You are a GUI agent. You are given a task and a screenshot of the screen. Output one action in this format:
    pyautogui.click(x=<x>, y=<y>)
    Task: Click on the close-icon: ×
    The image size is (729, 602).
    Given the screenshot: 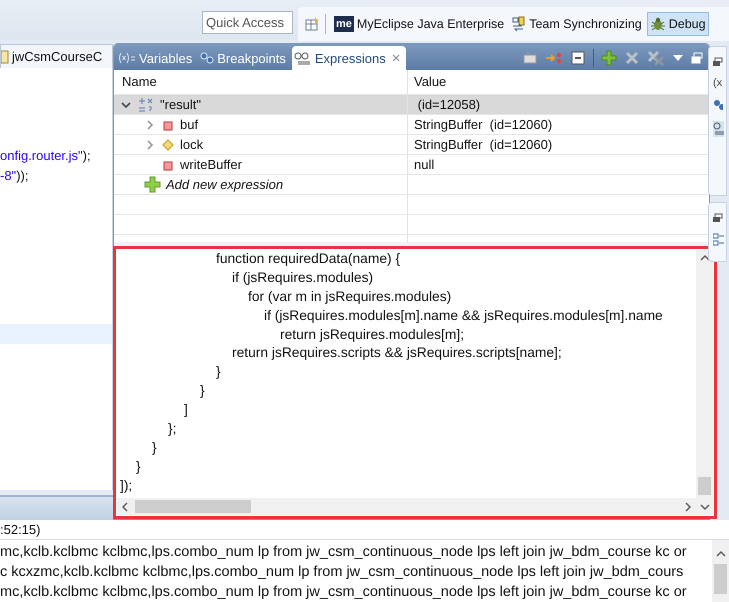 What is the action you would take?
    pyautogui.click(x=396, y=58)
    